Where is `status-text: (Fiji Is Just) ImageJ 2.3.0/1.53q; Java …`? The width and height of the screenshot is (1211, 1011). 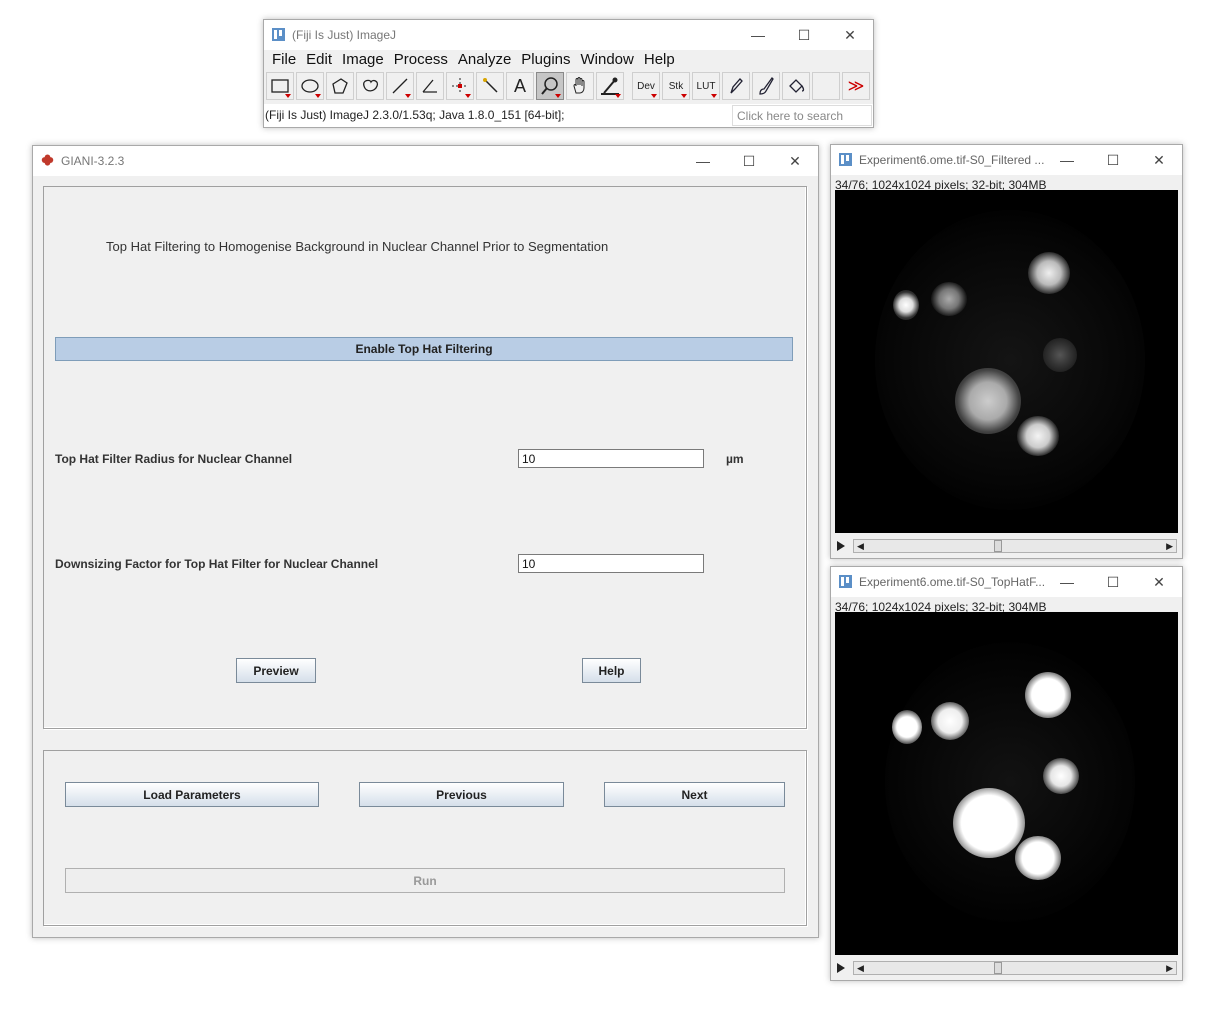
status-text: (Fiji Is Just) ImageJ 2.3.0/1.53q; Java … is located at coordinates (415, 115).